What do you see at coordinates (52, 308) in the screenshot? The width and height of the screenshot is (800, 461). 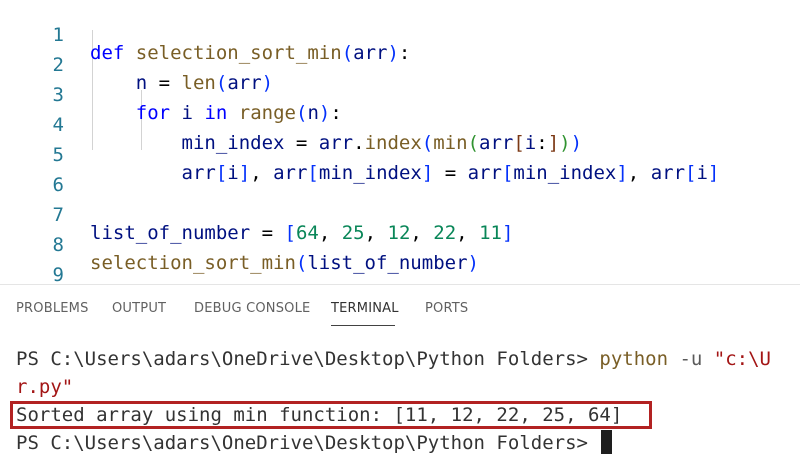 I see `tab-problems: PROBLEMS` at bounding box center [52, 308].